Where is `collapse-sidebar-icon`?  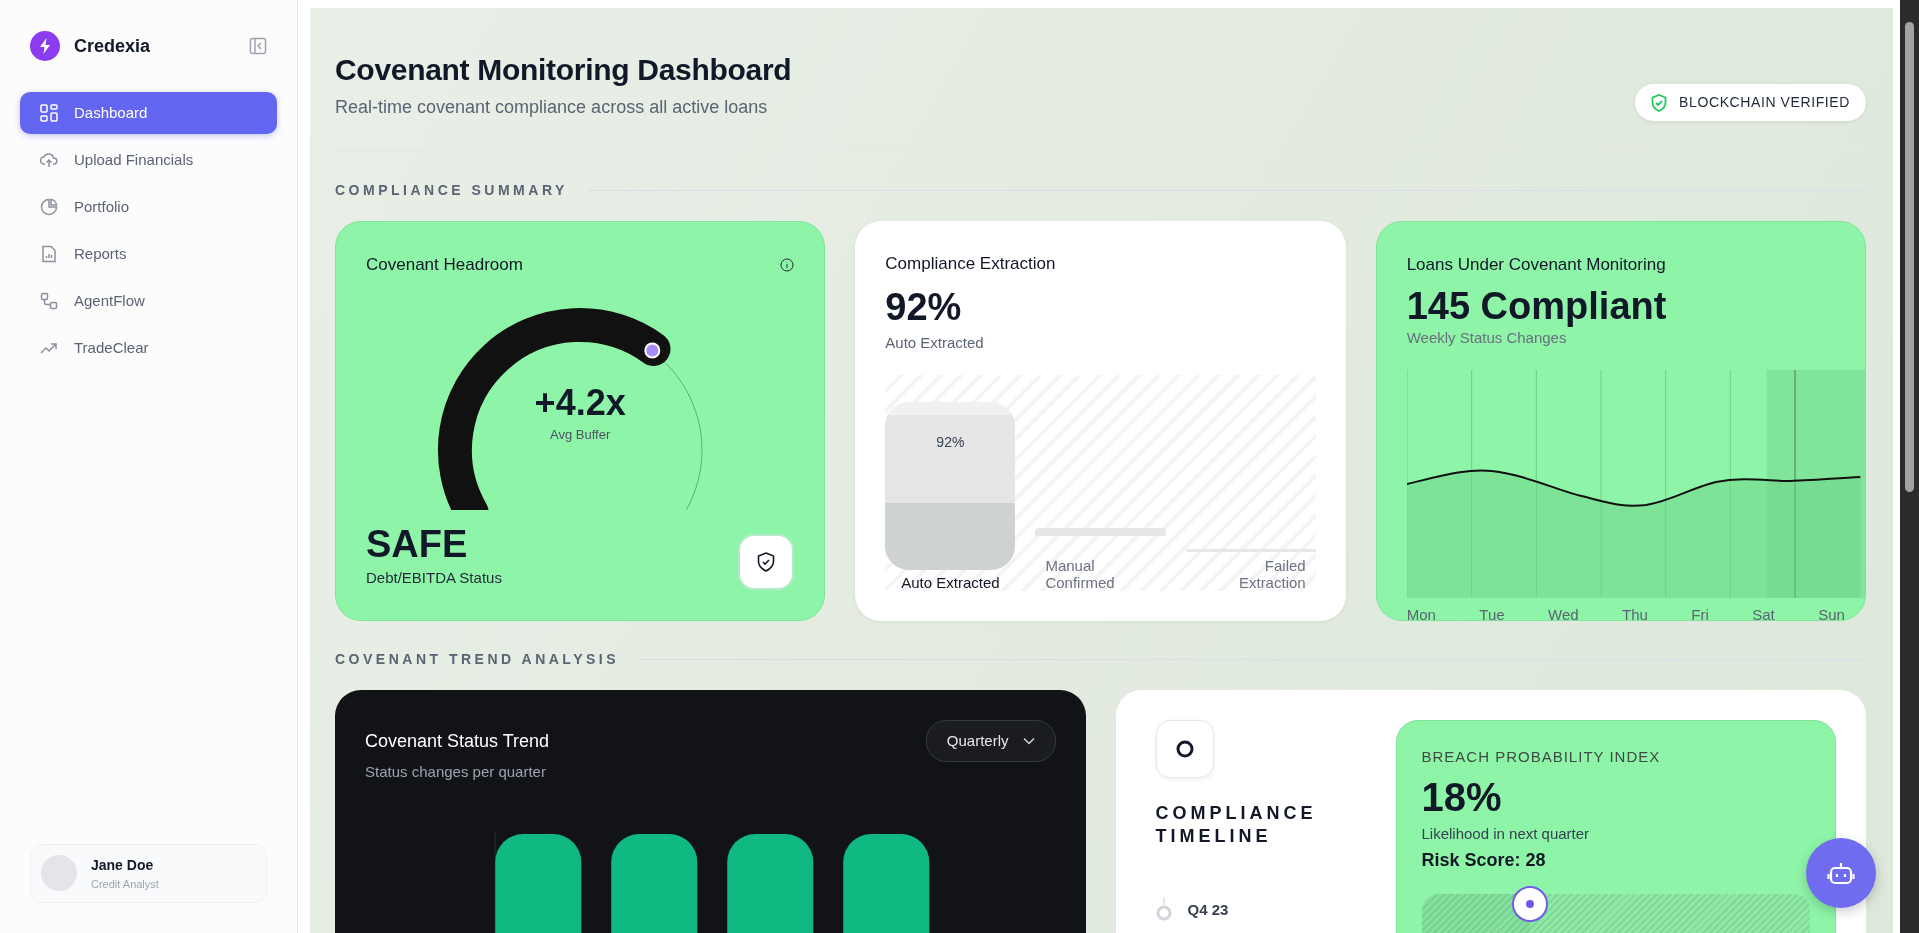 collapse-sidebar-icon is located at coordinates (258, 46).